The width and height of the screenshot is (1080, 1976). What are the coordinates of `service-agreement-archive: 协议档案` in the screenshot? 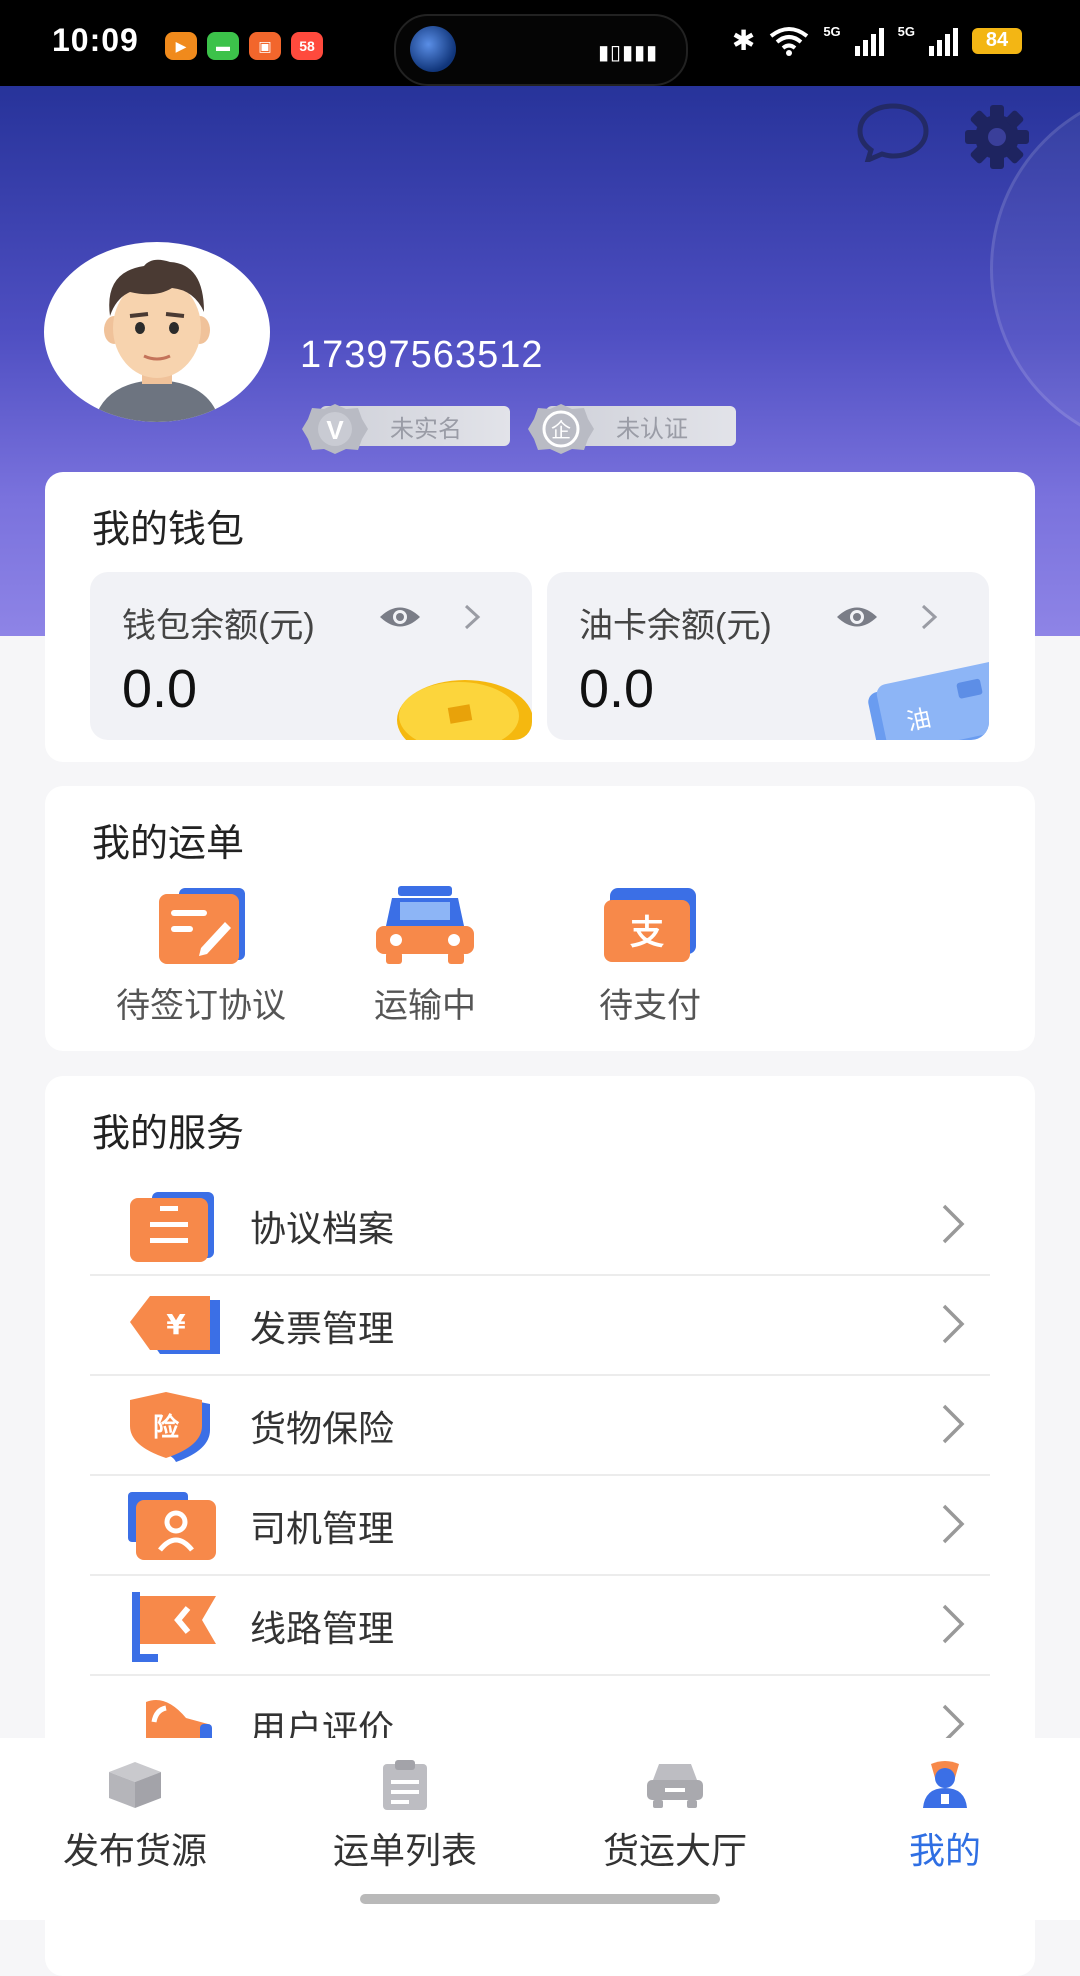 It's located at (540, 1225).